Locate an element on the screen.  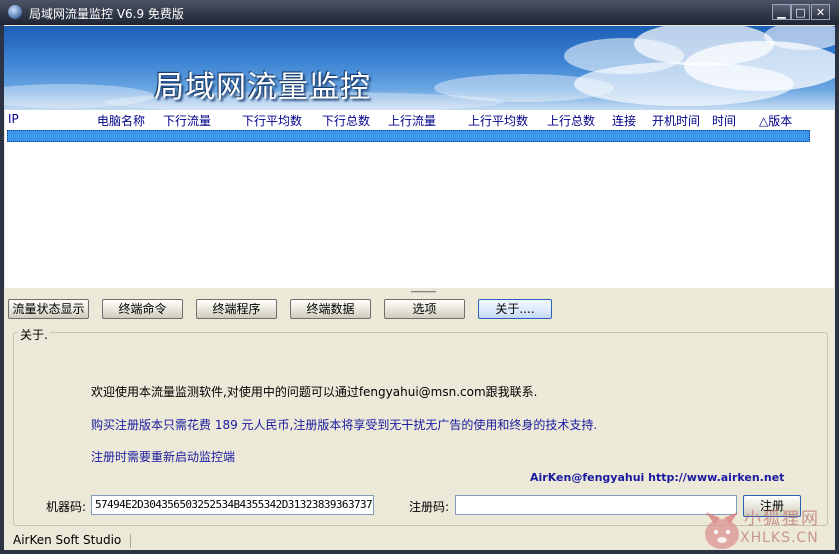
column-download-avg: 下行平均数 is located at coordinates (272, 120).